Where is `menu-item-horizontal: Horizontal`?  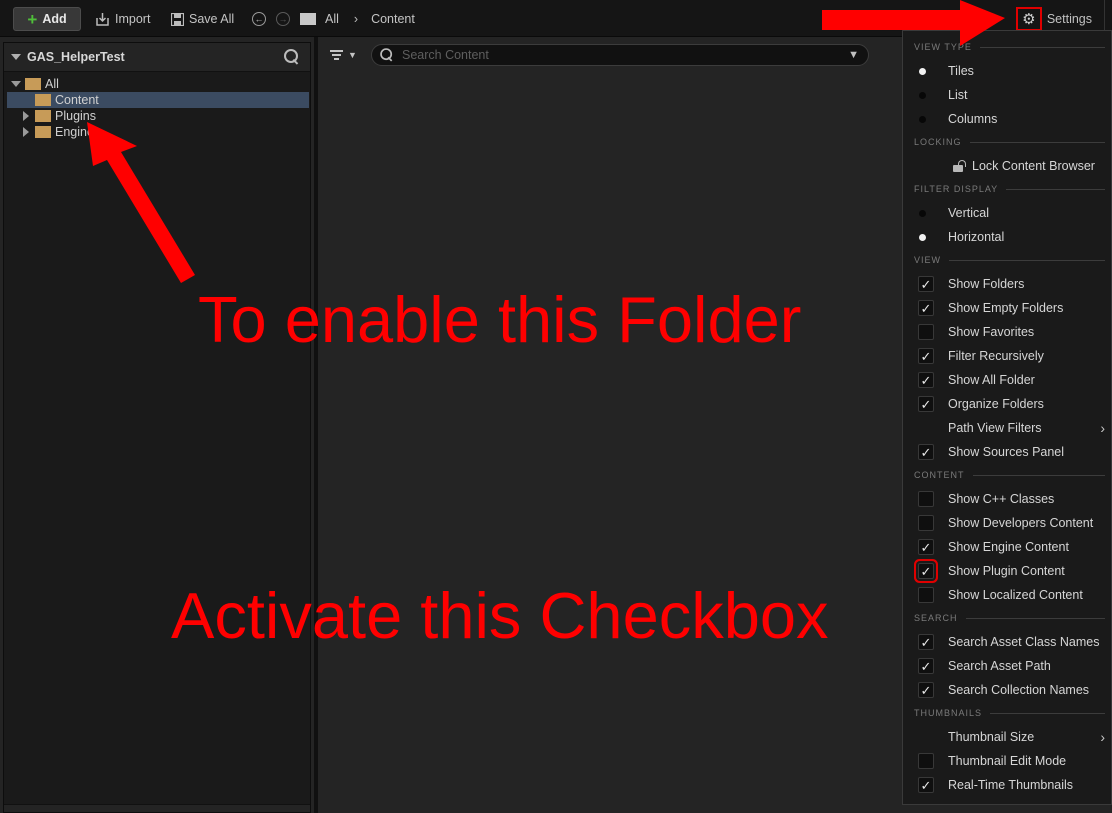 menu-item-horizontal: Horizontal is located at coordinates (1011, 237).